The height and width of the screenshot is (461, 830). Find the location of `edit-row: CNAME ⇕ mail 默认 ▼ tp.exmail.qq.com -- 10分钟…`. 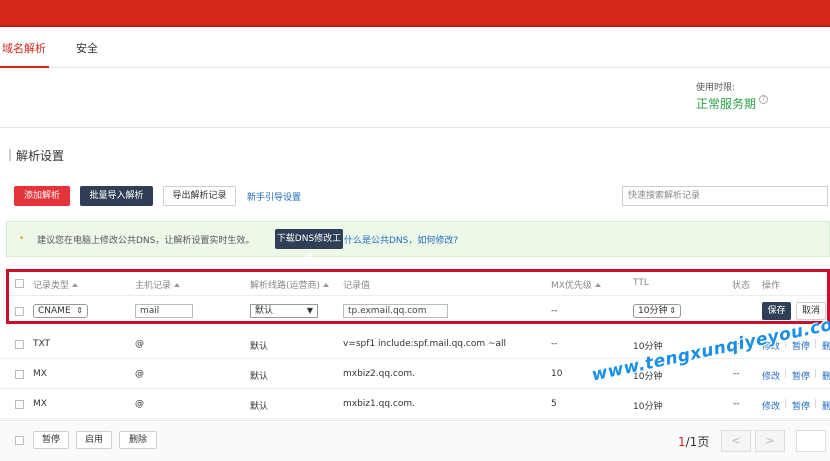

edit-row: CNAME ⇕ mail 默认 ▼ tp.exmail.qq.com -- 10分钟… is located at coordinates (418, 310).